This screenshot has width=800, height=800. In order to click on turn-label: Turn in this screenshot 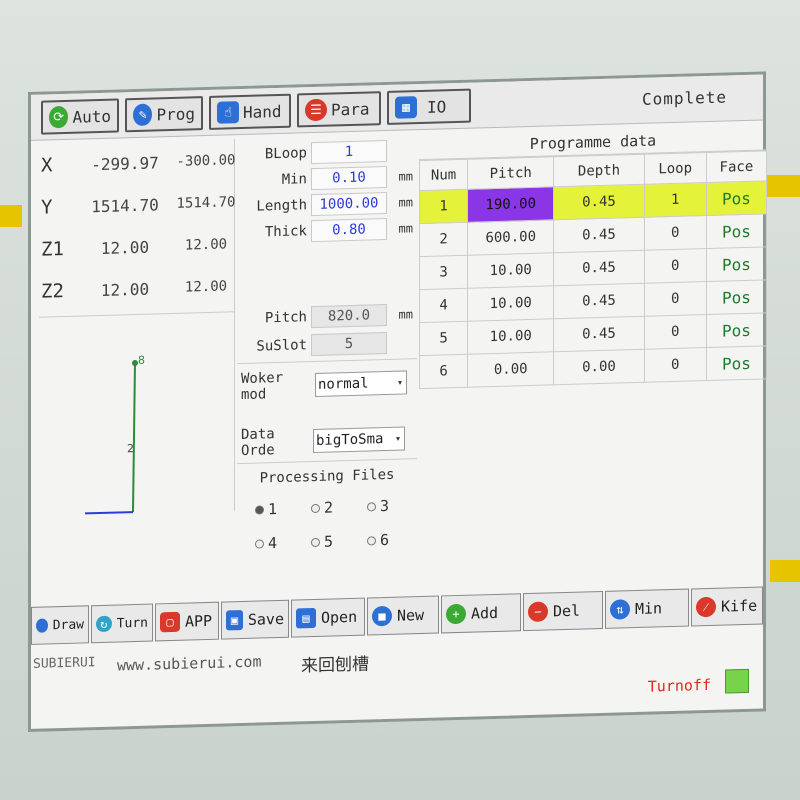, I will do `click(132, 623)`.